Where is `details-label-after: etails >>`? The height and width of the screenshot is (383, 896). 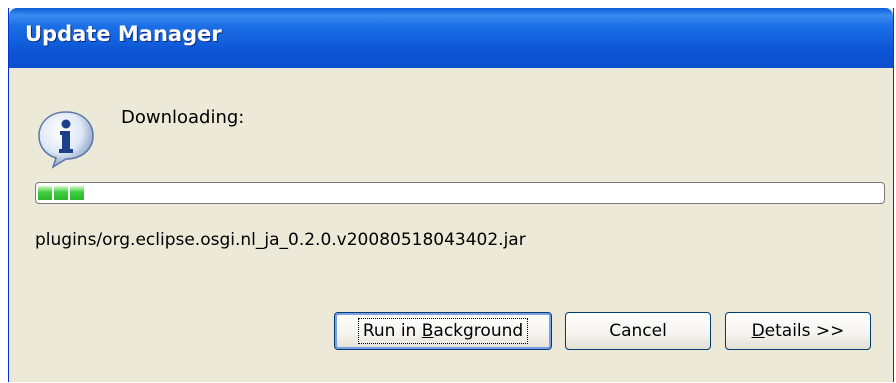 details-label-after: etails >> is located at coordinates (804, 331).